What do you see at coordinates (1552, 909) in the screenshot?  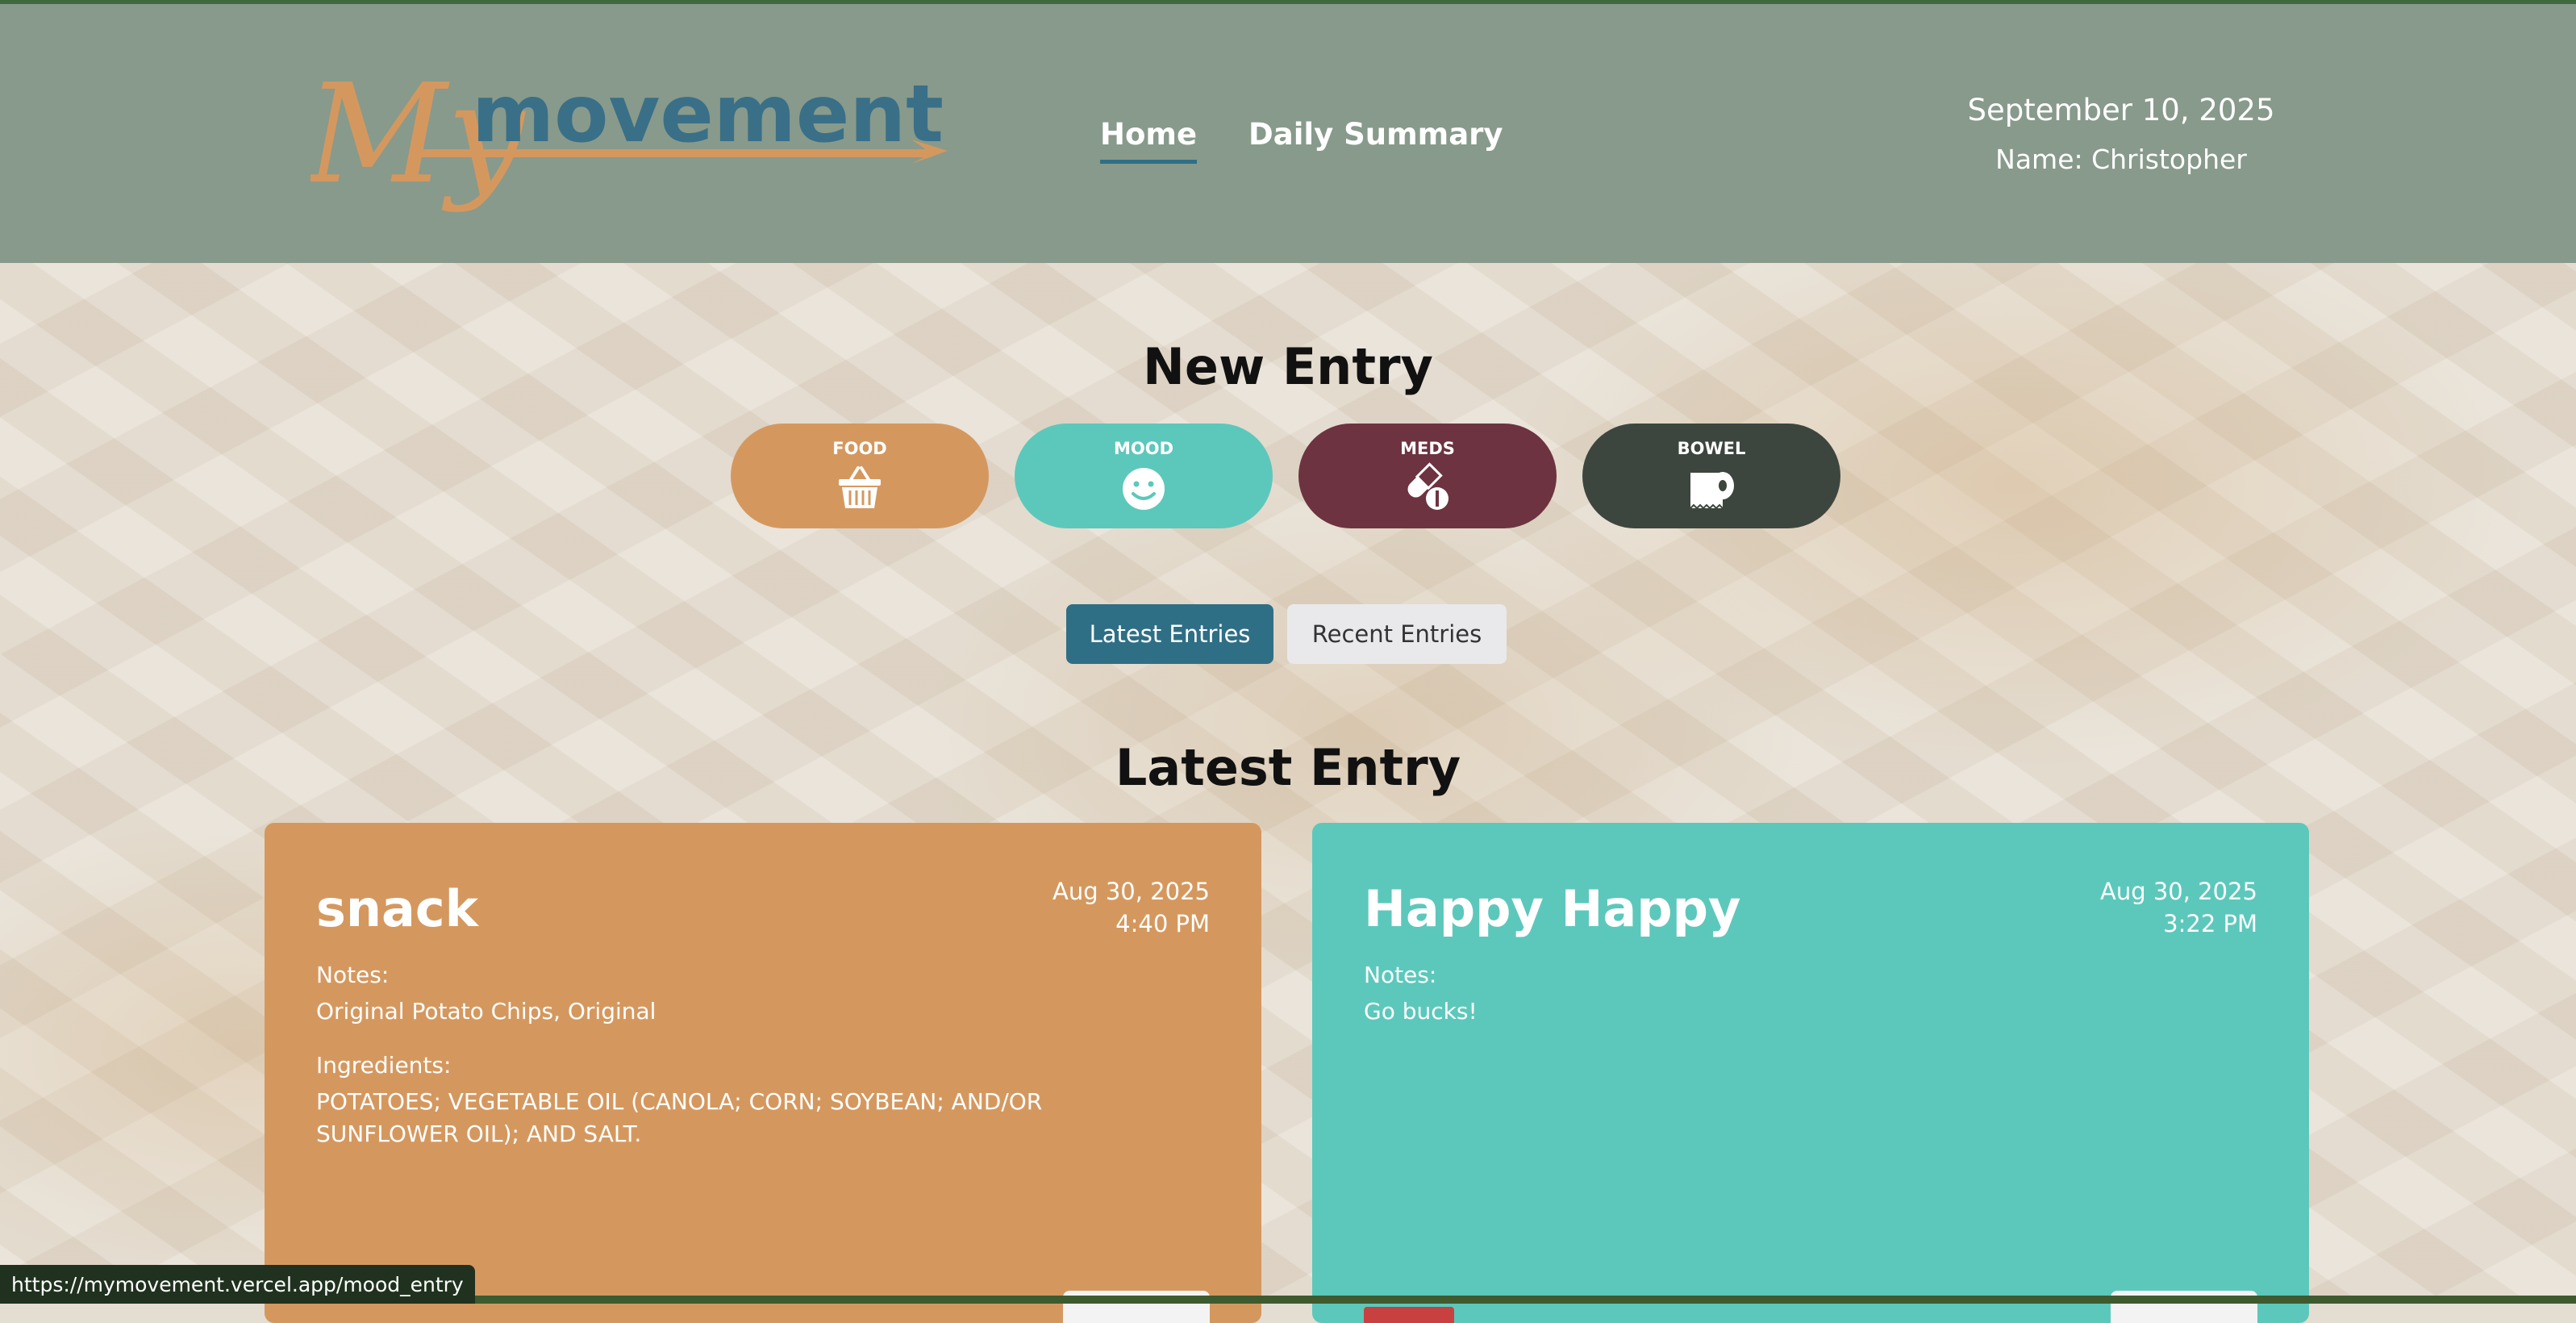 I see `card-title: Happy Happy` at bounding box center [1552, 909].